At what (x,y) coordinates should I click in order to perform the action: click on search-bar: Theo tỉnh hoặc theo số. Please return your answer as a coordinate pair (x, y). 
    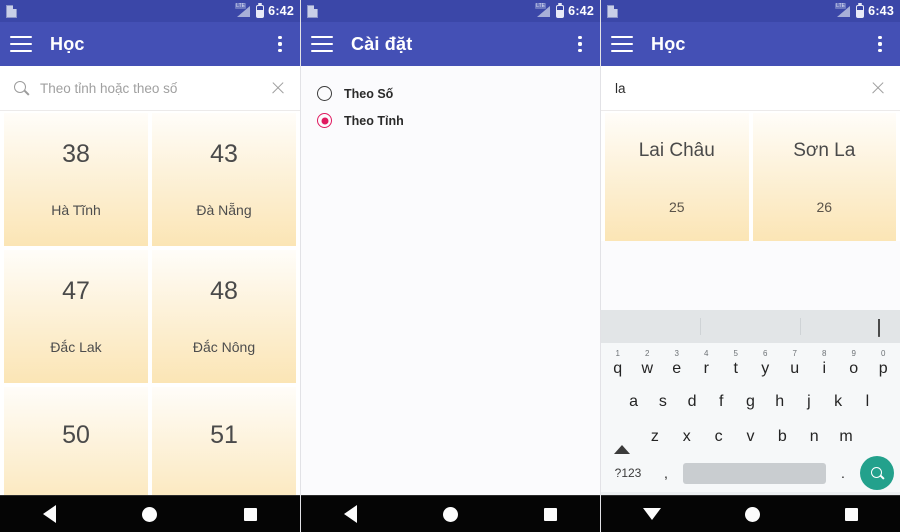
    Looking at the image, I should click on (150, 88).